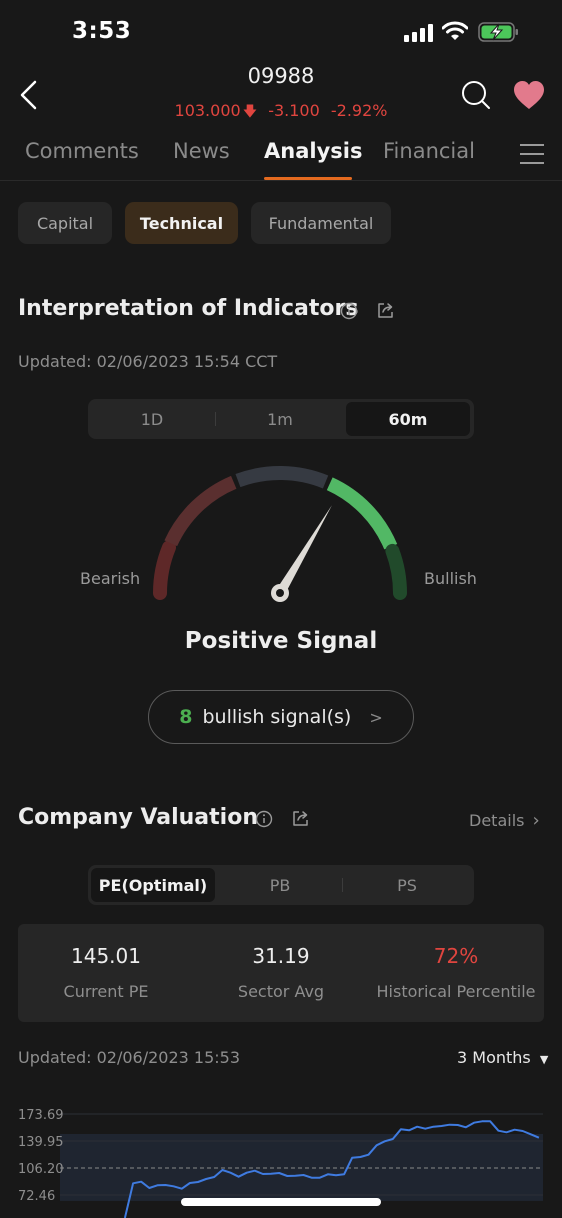 Image resolution: width=562 pixels, height=1218 pixels. Describe the element at coordinates (456, 973) in the screenshot. I see `stat-historical-percentile: 72% Historical Percentile` at that location.